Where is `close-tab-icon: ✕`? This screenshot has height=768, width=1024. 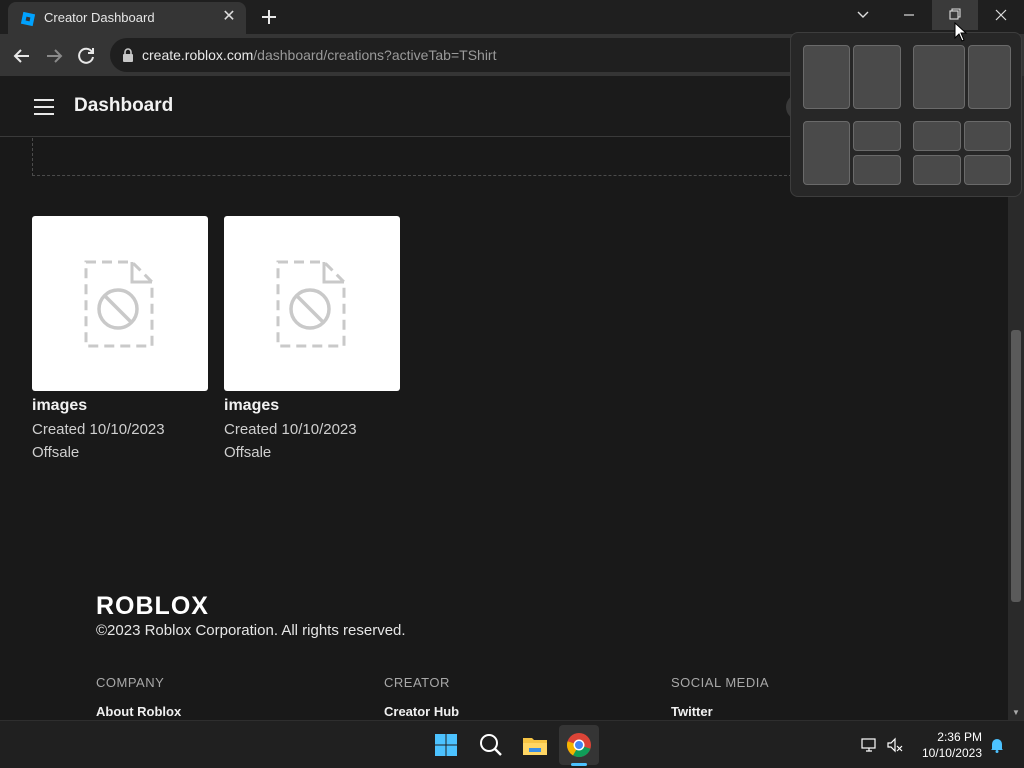
close-tab-icon: ✕ is located at coordinates (229, 17).